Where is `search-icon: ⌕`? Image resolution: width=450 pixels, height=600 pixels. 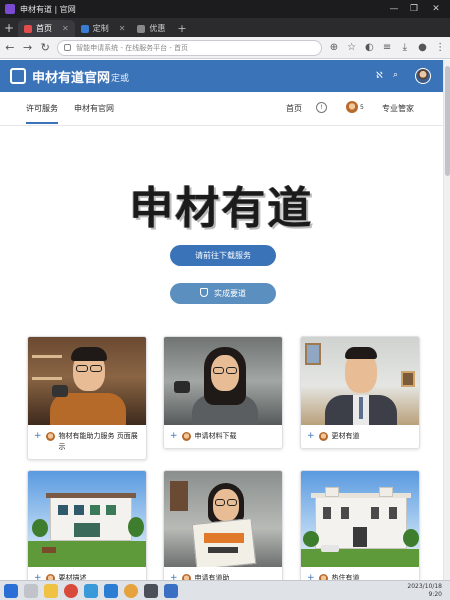 search-icon: ⌕ is located at coordinates (395, 75).